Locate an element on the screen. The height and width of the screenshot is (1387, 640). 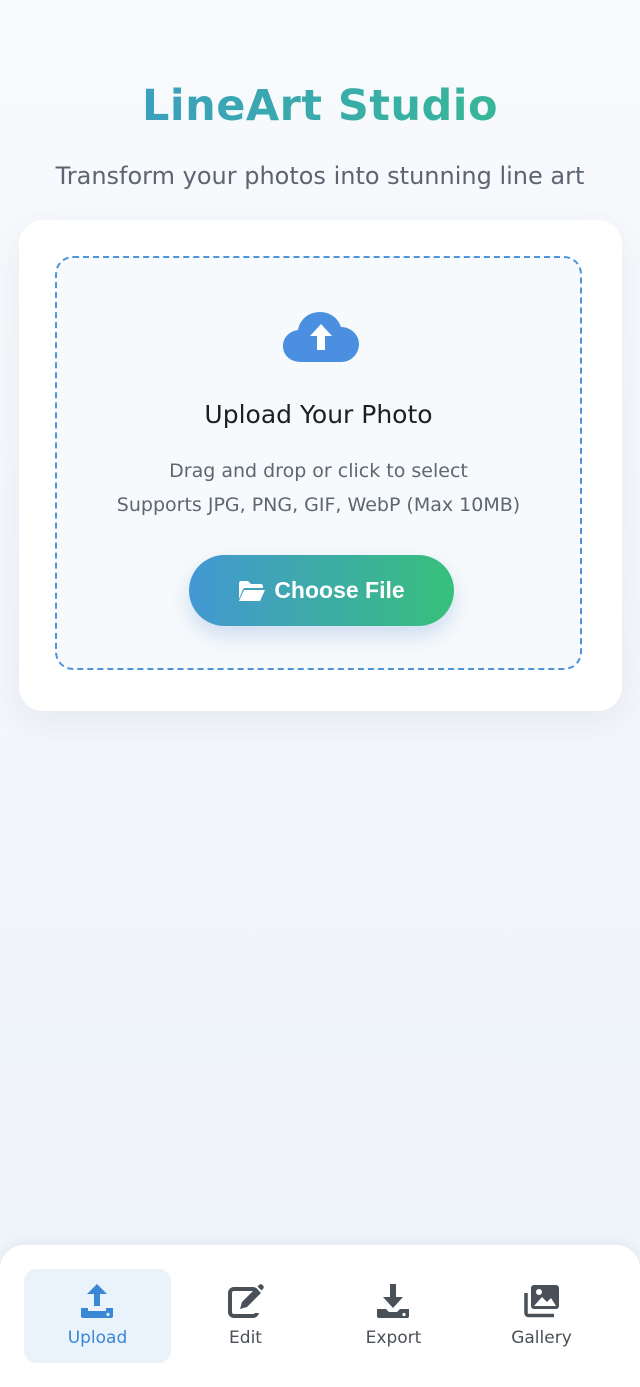
app-title: LineArt Studio is located at coordinates (320, 106).